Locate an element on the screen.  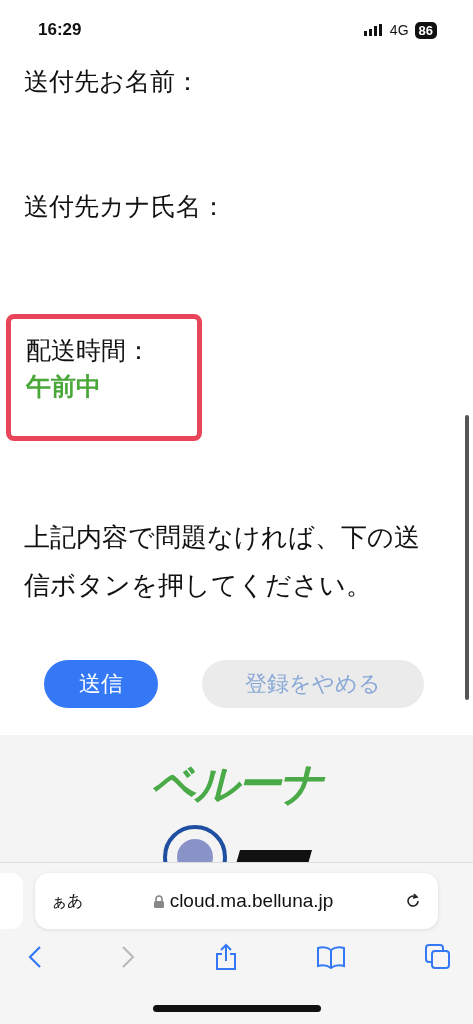
status-time: 16:29 is located at coordinates (60, 30).